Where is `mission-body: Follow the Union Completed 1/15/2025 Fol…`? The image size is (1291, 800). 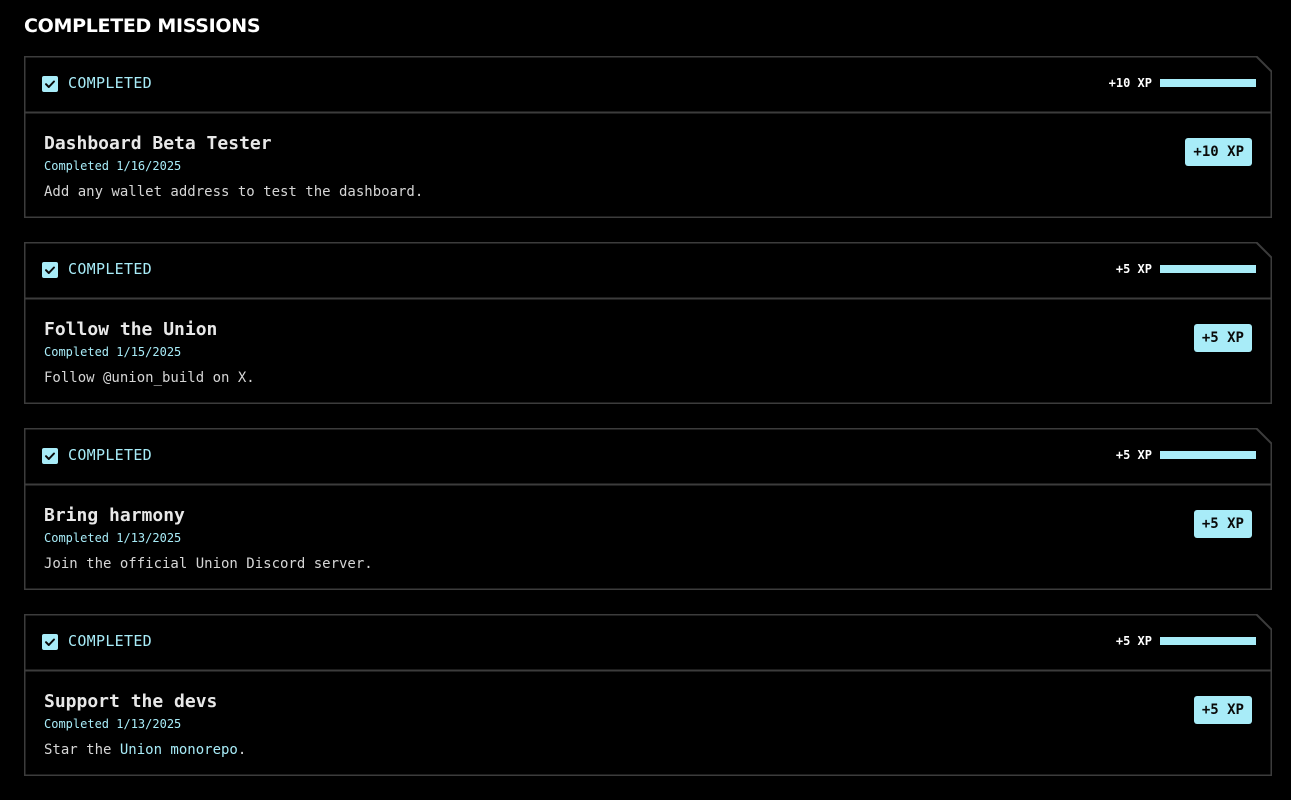 mission-body: Follow the Union Completed 1/15/2025 Fol… is located at coordinates (648, 351).